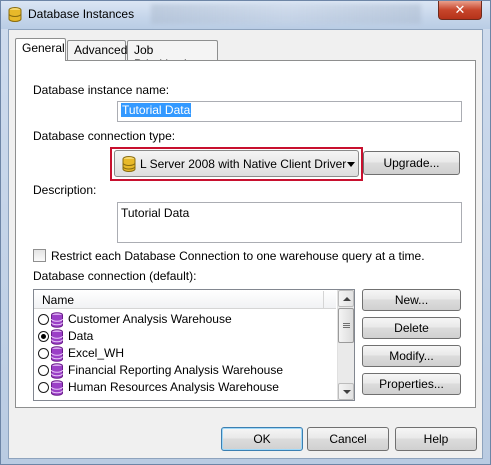 This screenshot has width=491, height=465. I want to click on help-button: Help, so click(436, 439).